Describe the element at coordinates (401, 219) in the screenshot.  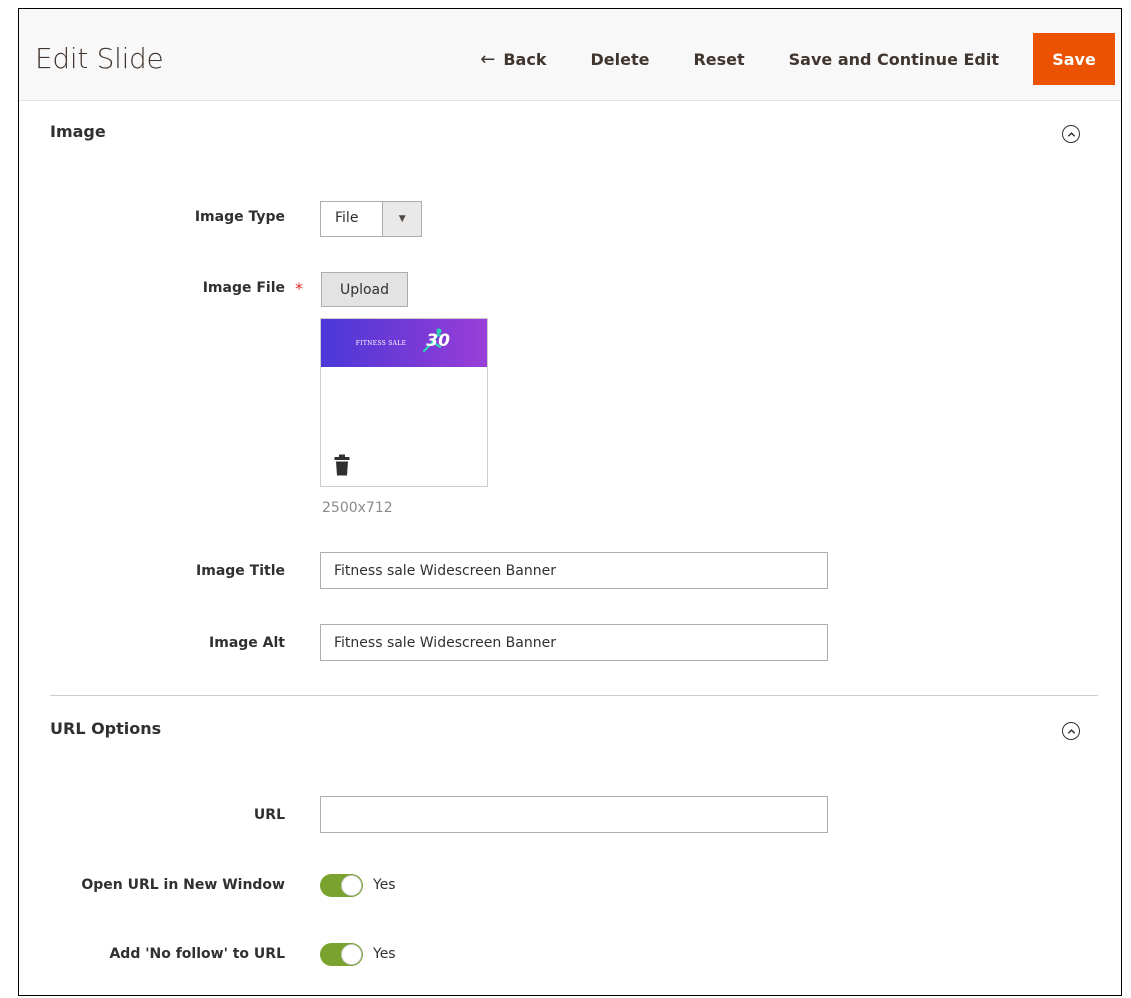
I see `caret-down-icon: ▼` at that location.